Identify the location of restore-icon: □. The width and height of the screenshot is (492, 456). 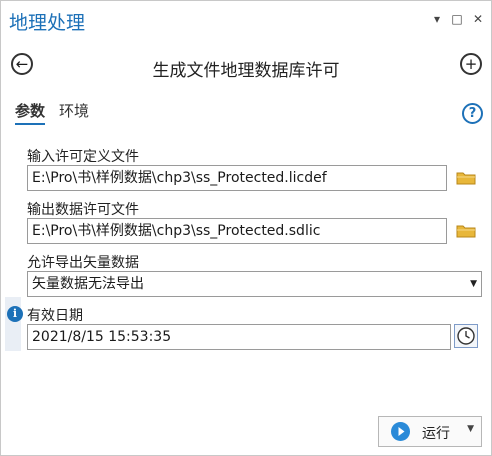
(457, 19).